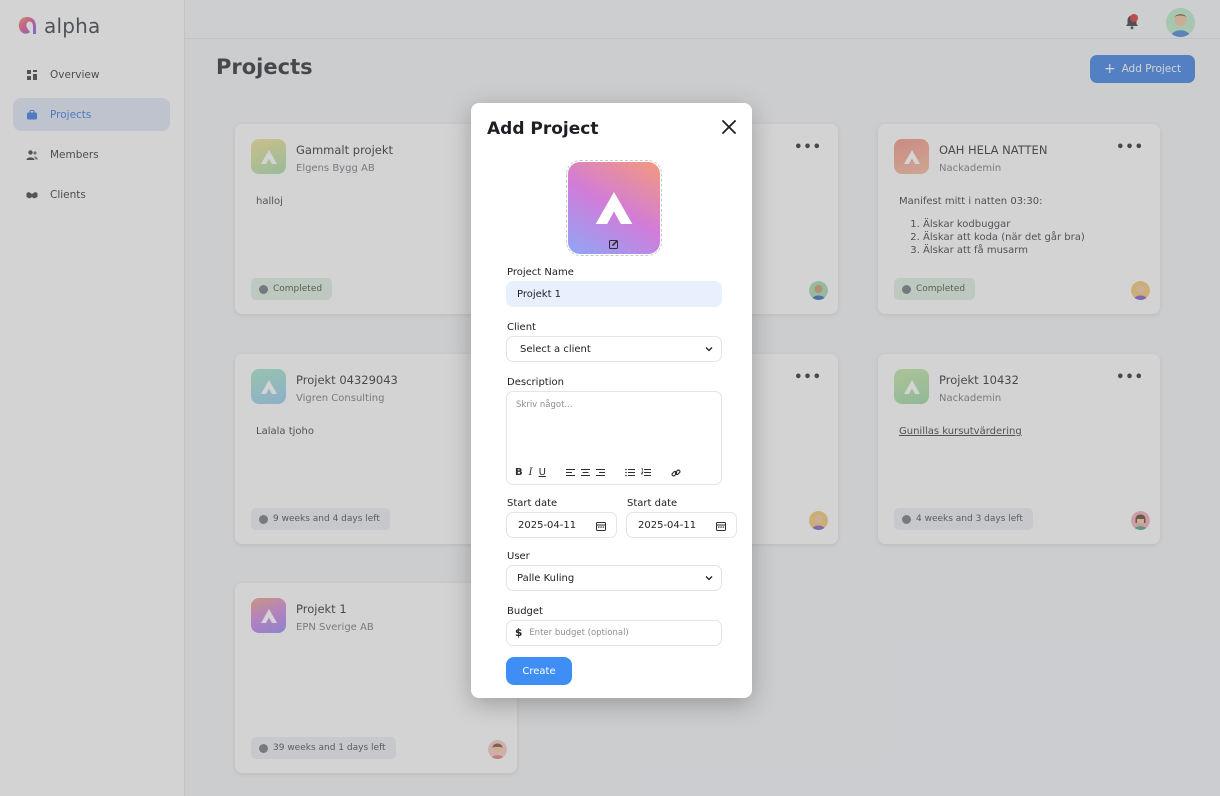  Describe the element at coordinates (614, 438) in the screenshot. I see `description-editor: Skriv något... B I U` at that location.